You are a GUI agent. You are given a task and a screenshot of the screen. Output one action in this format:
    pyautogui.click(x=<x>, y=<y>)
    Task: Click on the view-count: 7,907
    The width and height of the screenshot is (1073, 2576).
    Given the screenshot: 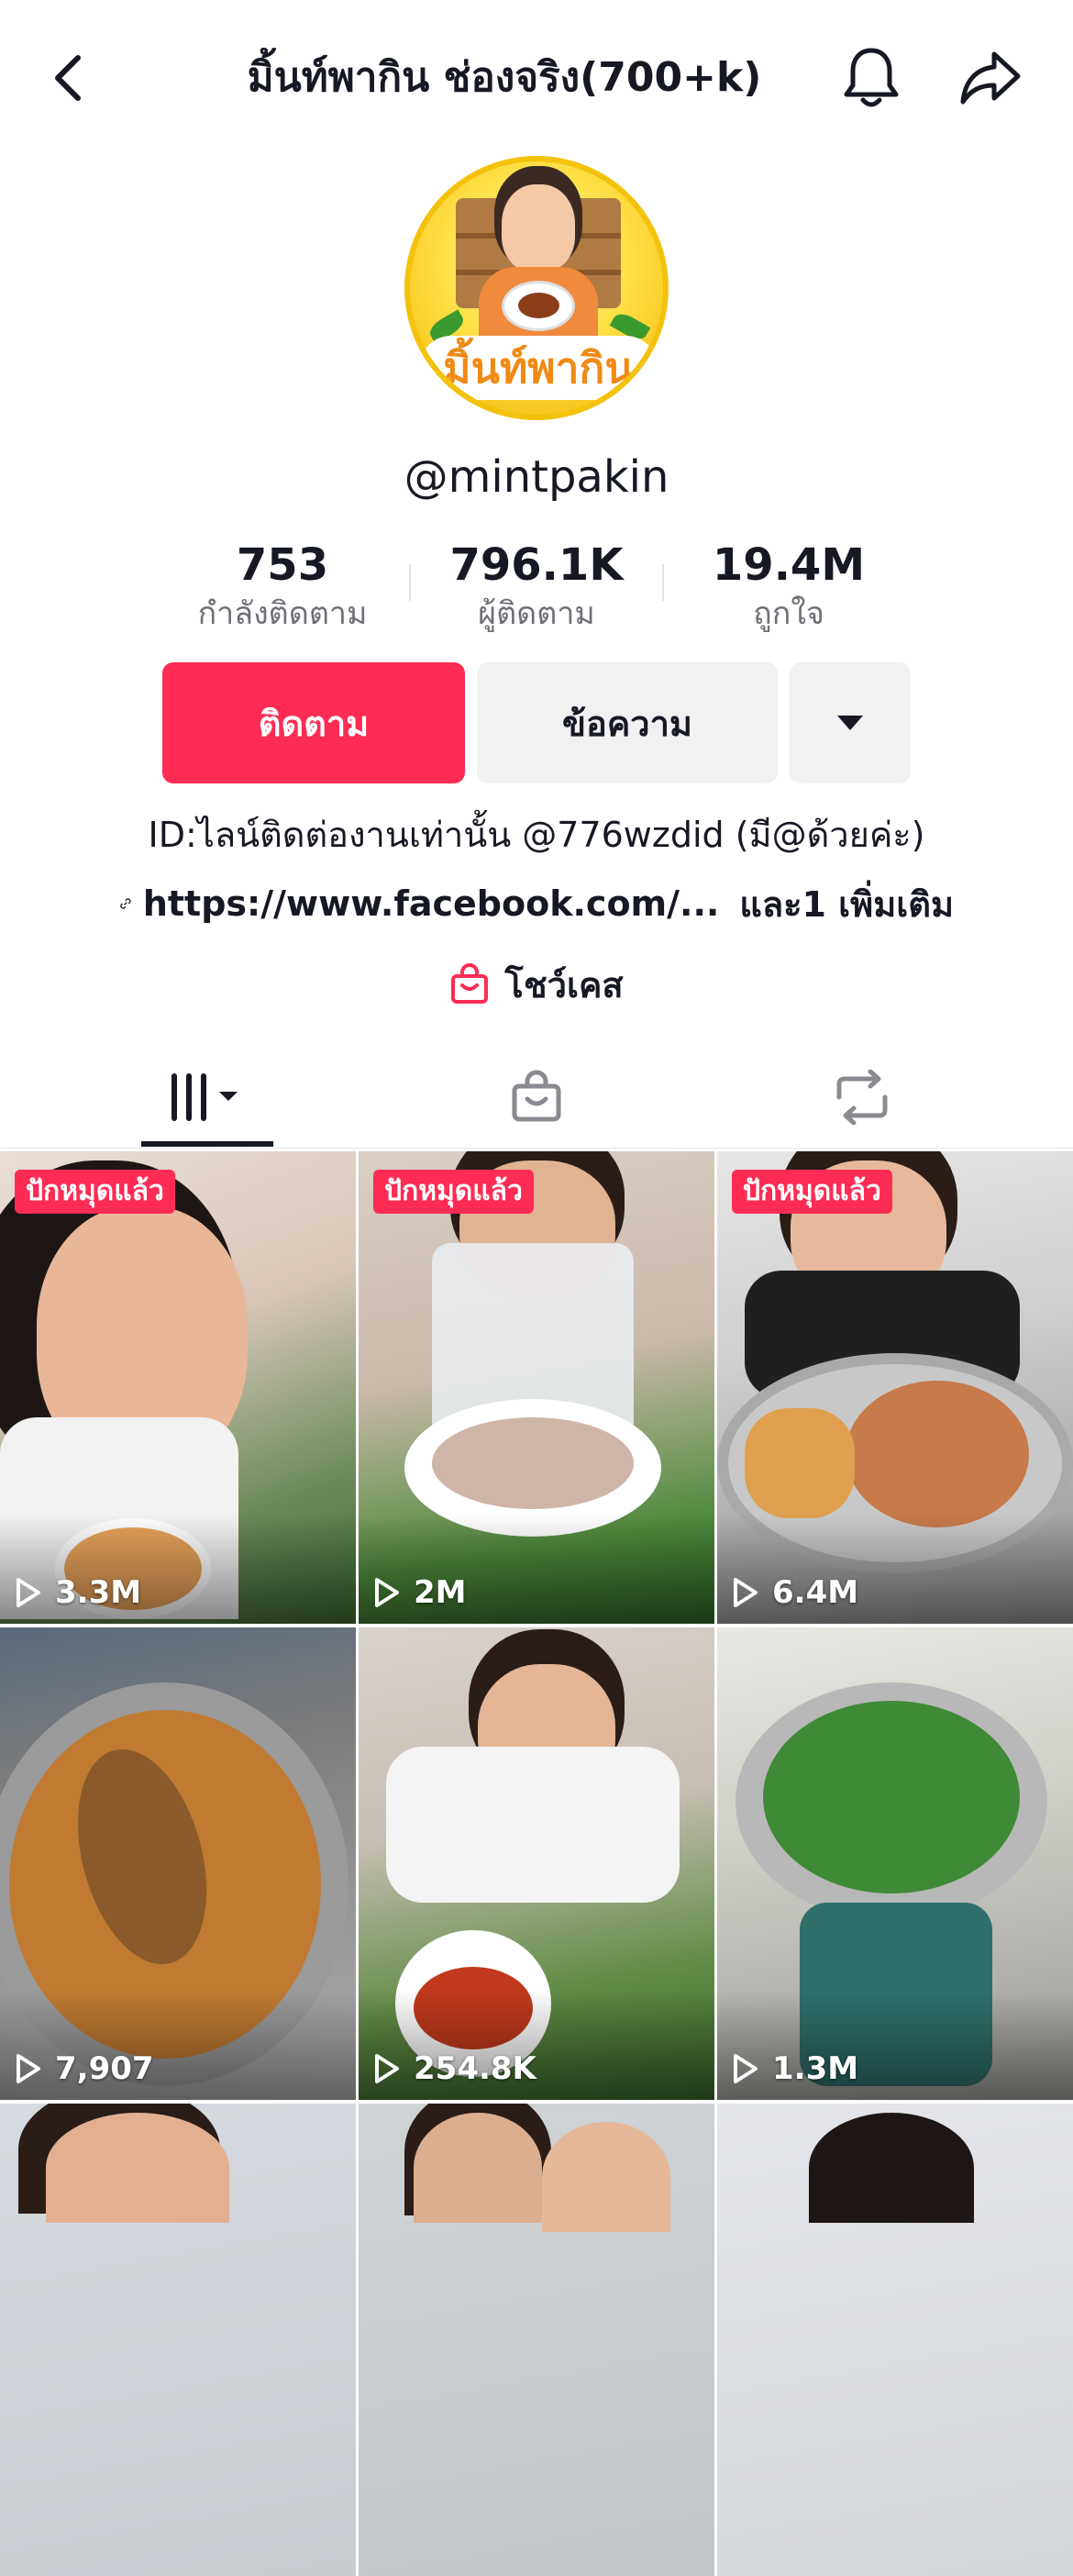 What is the action you would take?
    pyautogui.click(x=84, y=2068)
    